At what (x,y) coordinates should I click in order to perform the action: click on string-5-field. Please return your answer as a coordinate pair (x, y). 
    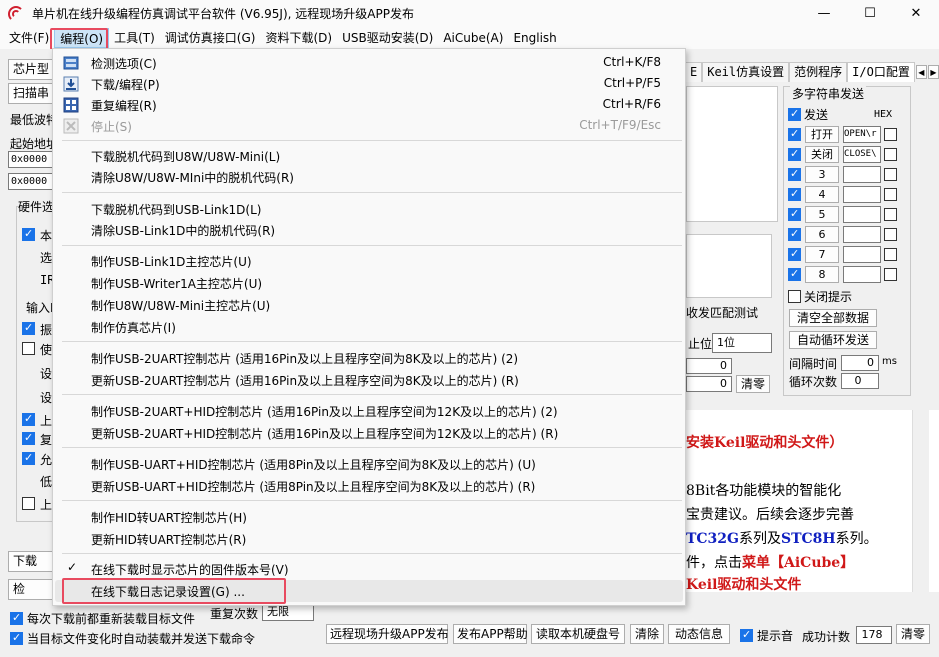
    Looking at the image, I should click on (862, 214).